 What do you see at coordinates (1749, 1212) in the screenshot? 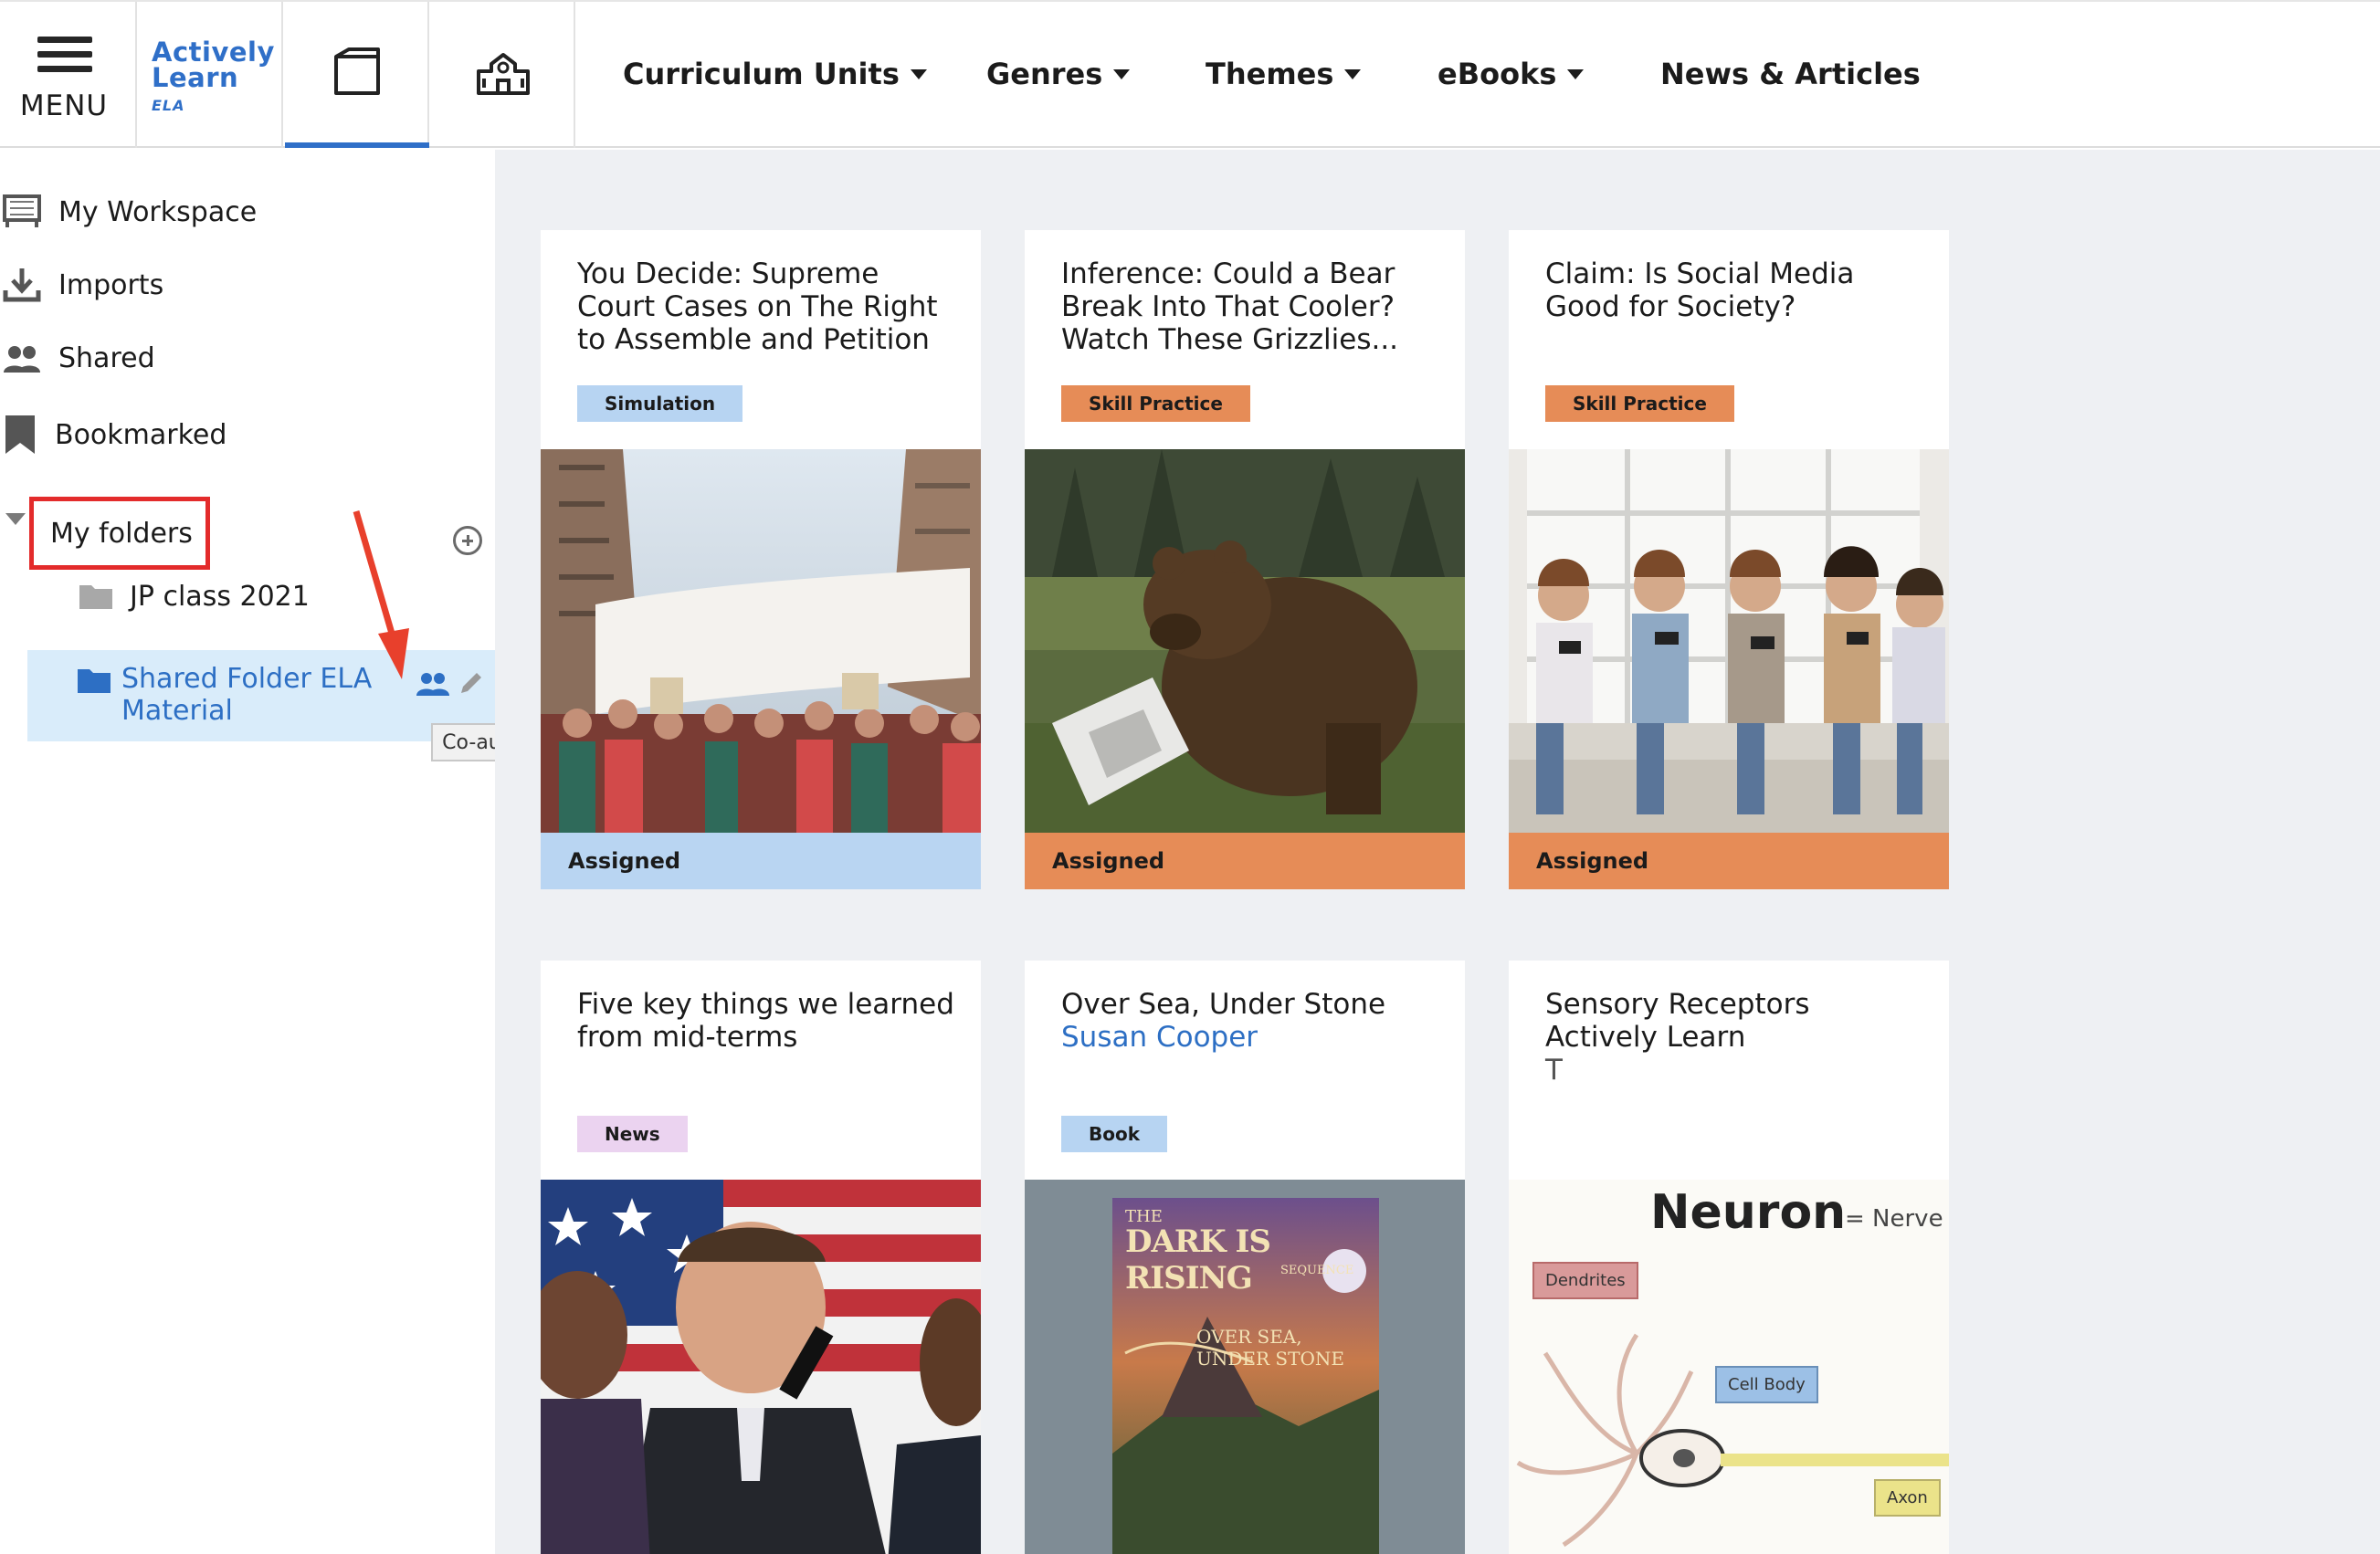
I see `diagram-title: Neuron` at bounding box center [1749, 1212].